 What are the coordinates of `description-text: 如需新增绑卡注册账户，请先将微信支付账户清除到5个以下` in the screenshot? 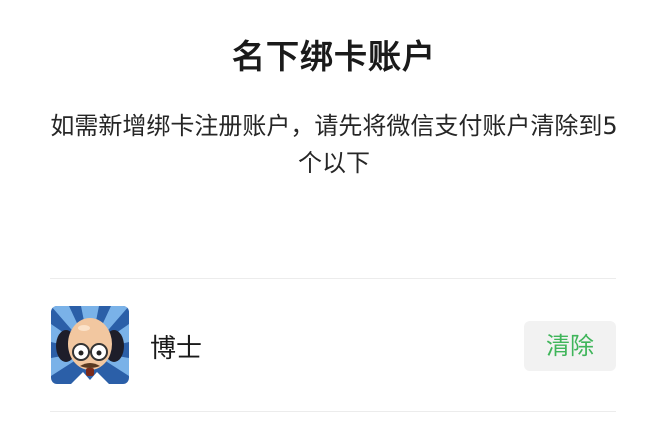 It's located at (334, 144).